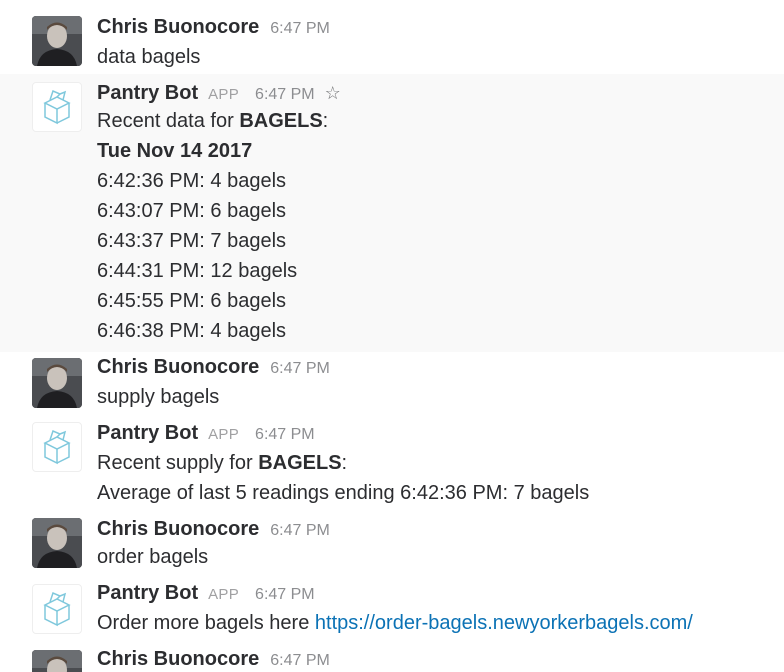  What do you see at coordinates (158, 397) in the screenshot?
I see `message-text: supply bagels` at bounding box center [158, 397].